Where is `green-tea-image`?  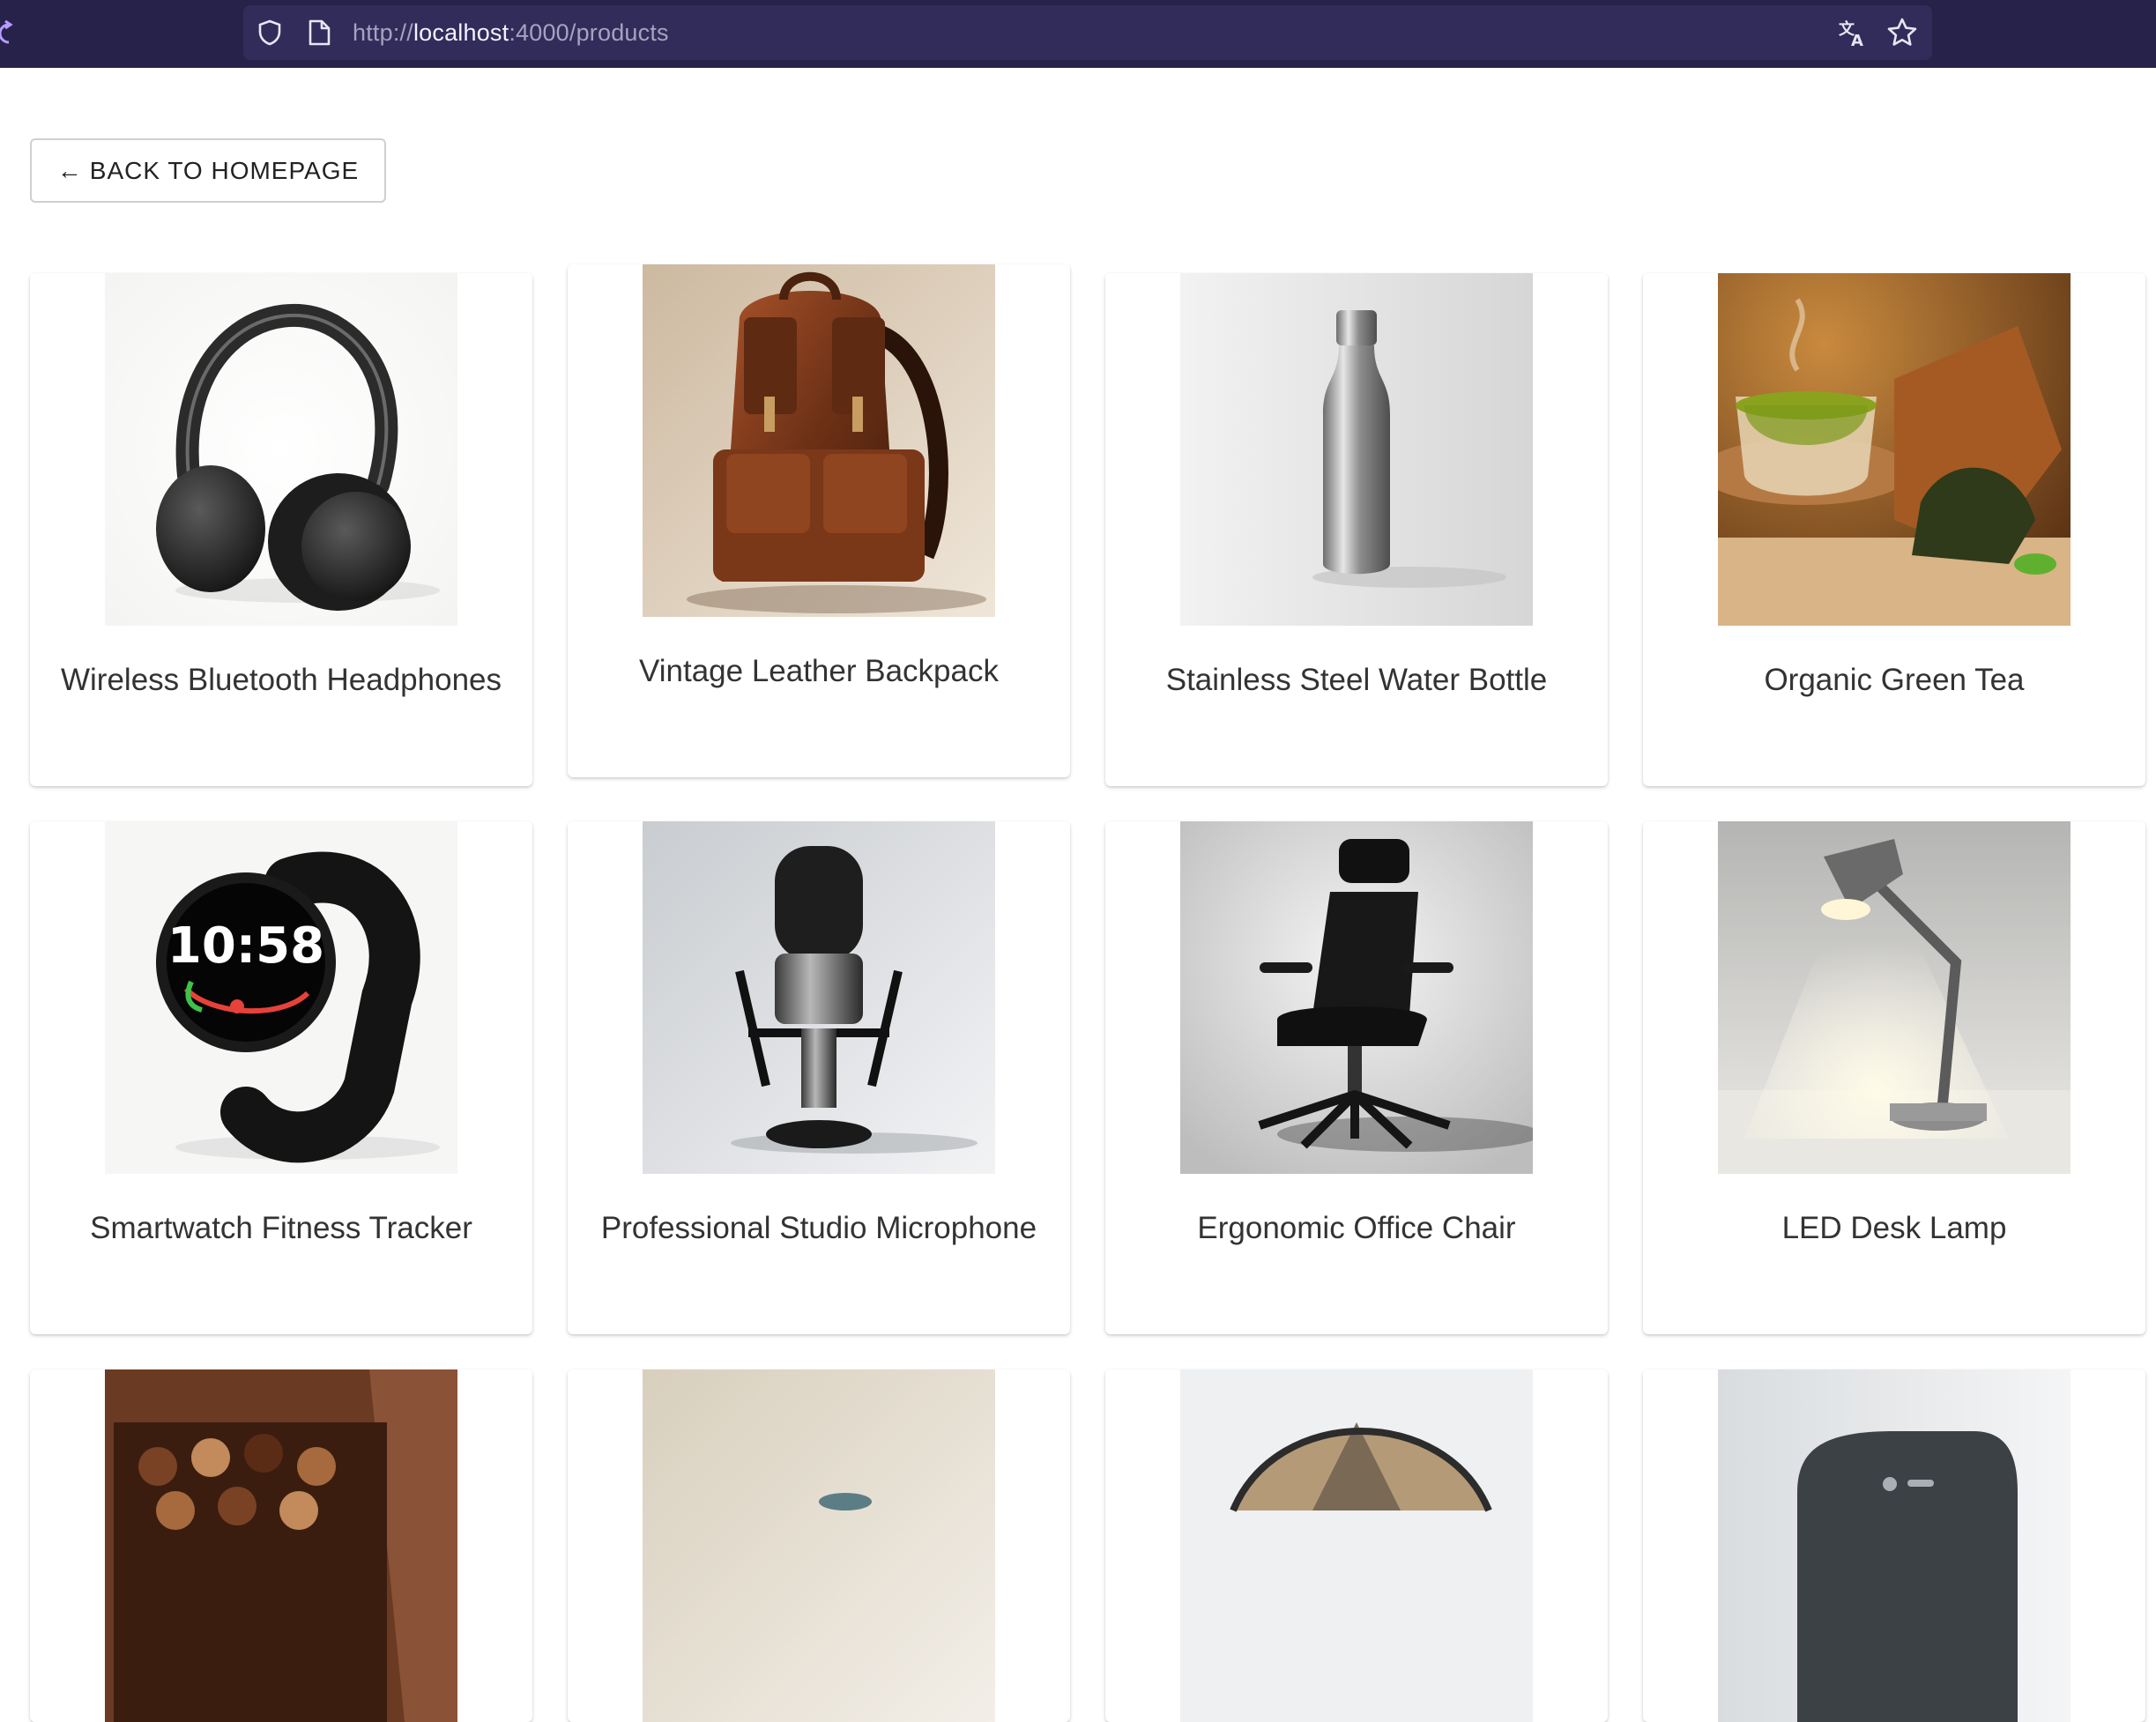
green-tea-image is located at coordinates (1894, 449).